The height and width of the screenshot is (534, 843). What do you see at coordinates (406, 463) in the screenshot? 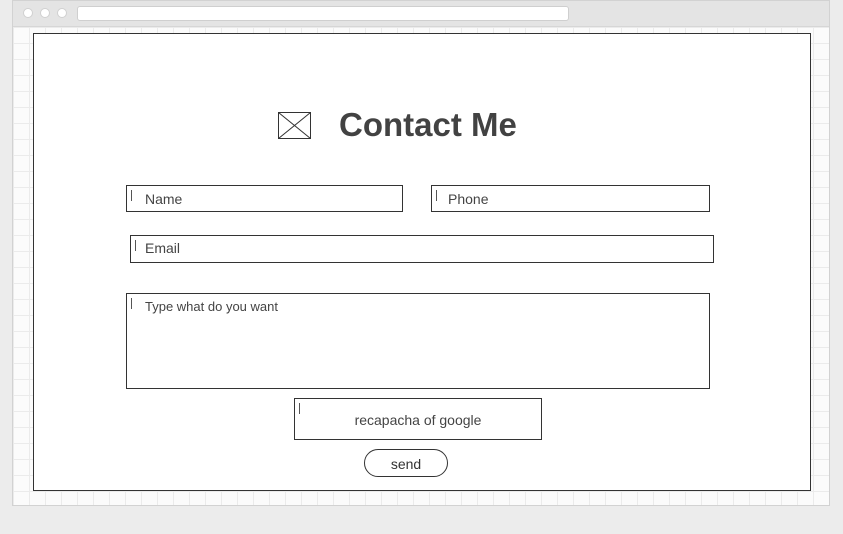
I see `send-button: send` at bounding box center [406, 463].